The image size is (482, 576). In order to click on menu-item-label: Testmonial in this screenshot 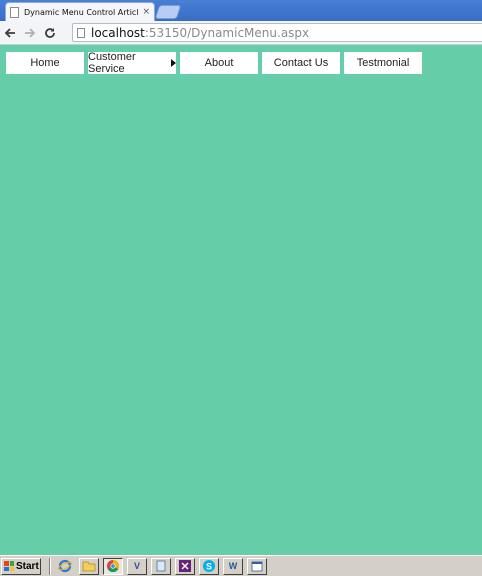, I will do `click(383, 63)`.